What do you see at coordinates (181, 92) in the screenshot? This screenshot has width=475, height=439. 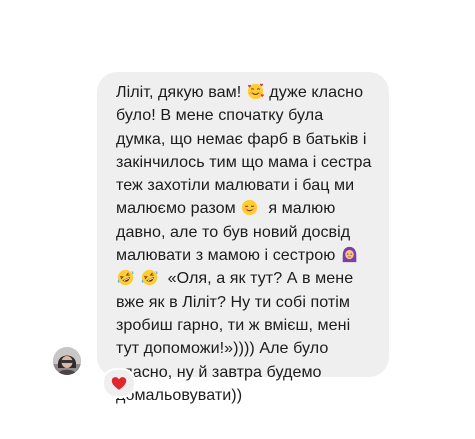 I see `message-text-part-1: Ліліт, дякую вам!` at bounding box center [181, 92].